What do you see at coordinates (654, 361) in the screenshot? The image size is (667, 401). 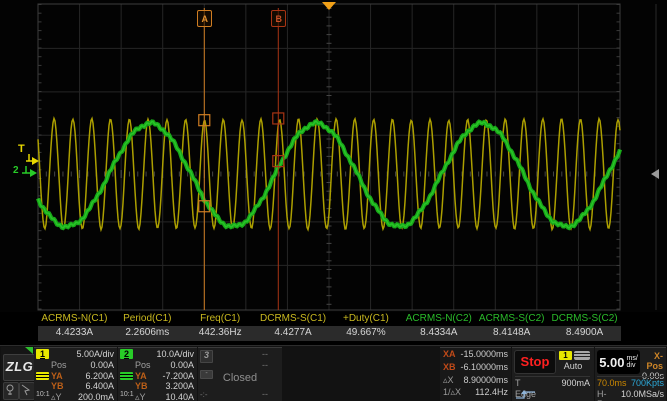 I see `xpos-label: X-Pos` at bounding box center [654, 361].